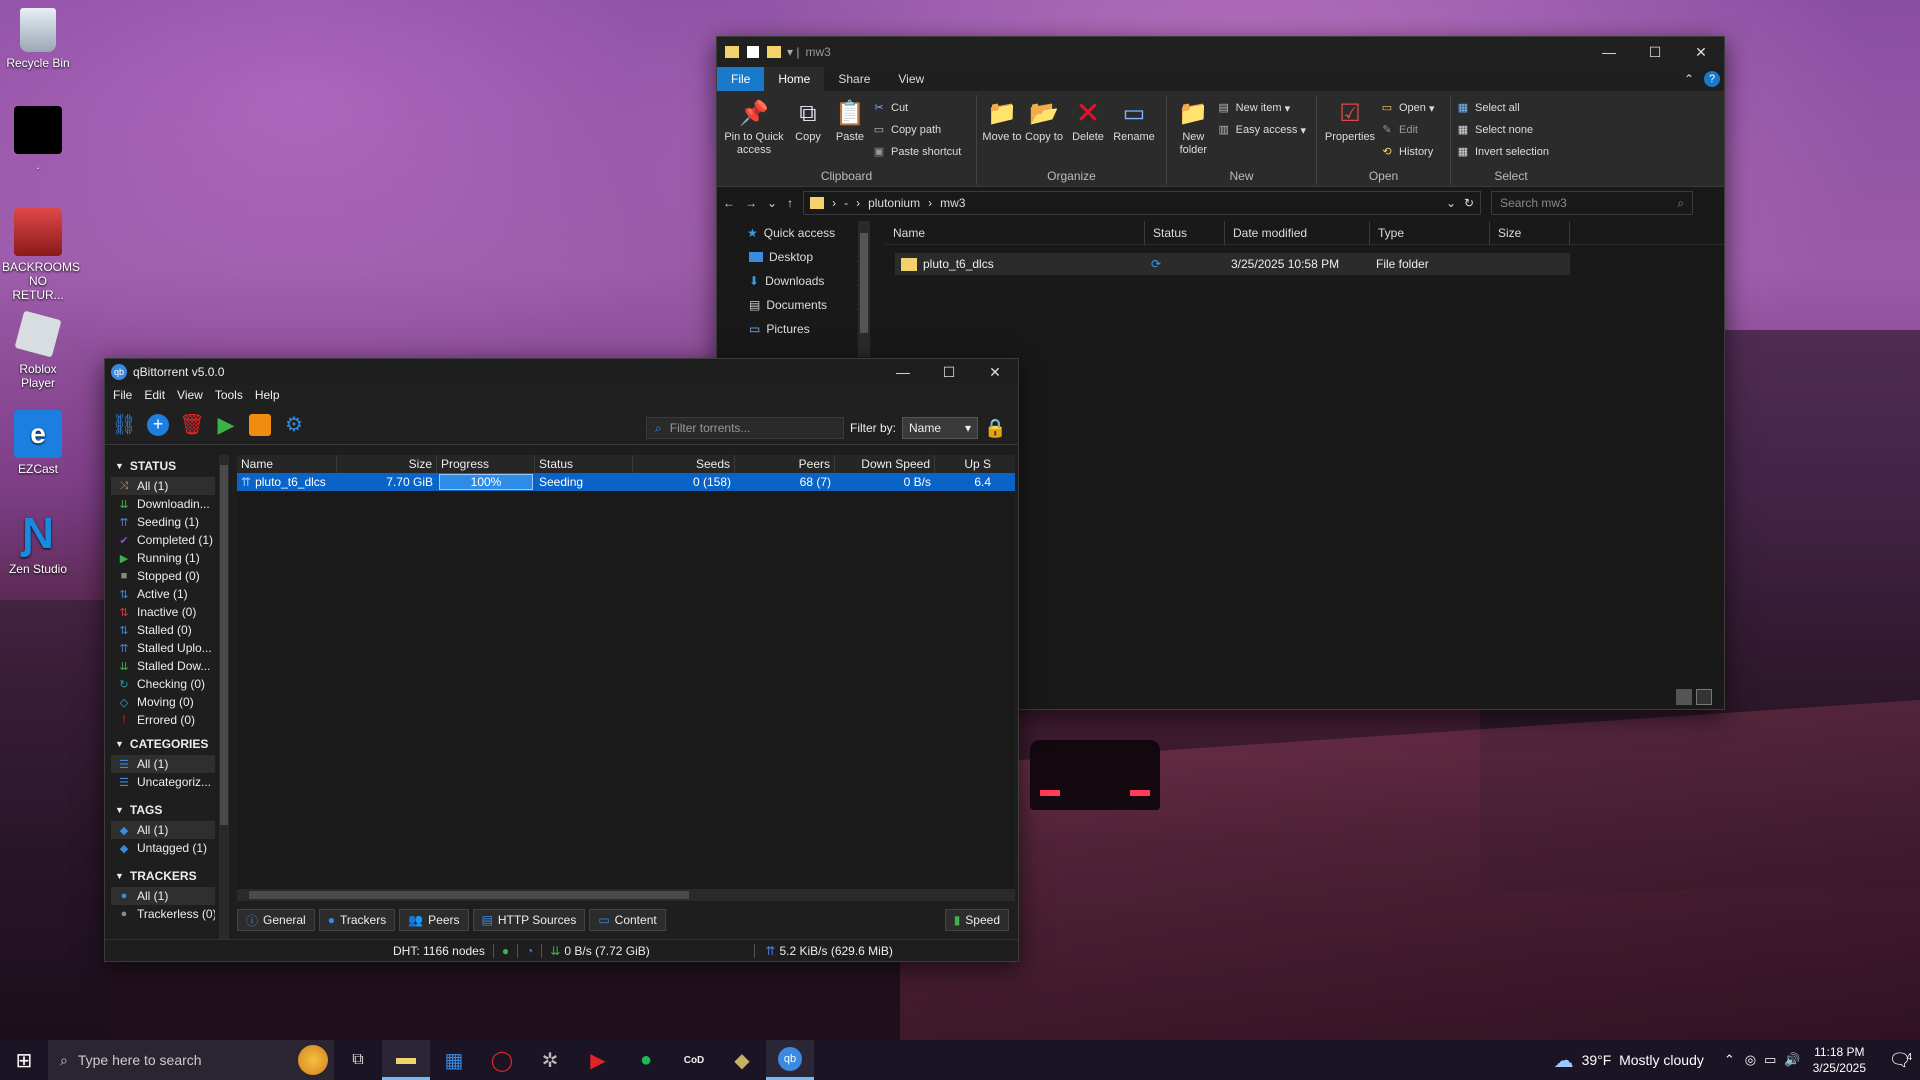  Describe the element at coordinates (627, 920) in the screenshot. I see `tab-content: ▭ Content` at that location.